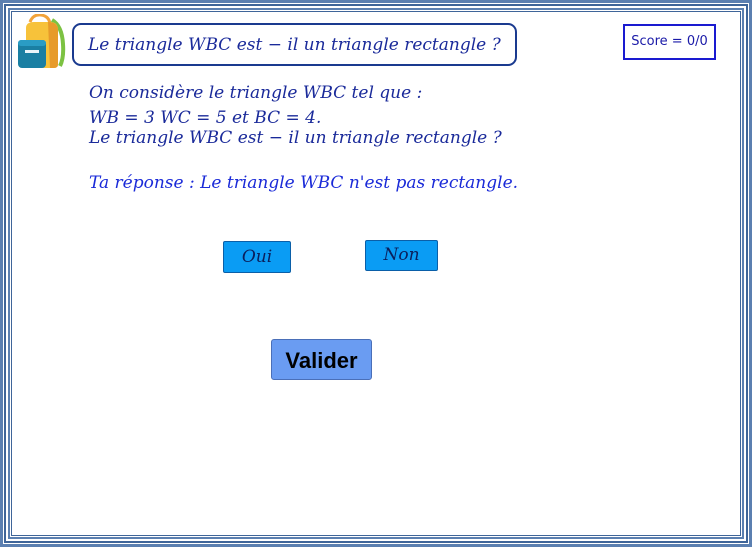  I want to click on score-display: Score = 0/0, so click(669, 42).